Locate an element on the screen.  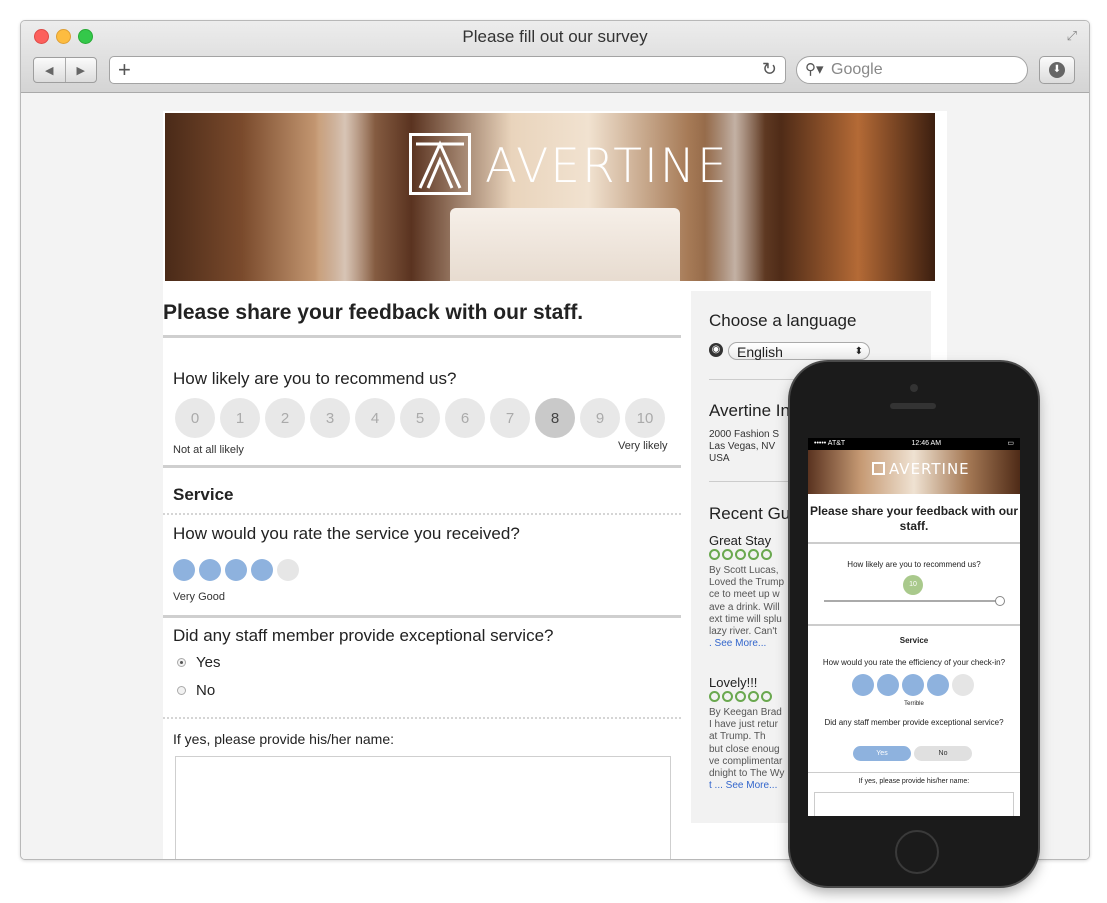
speaker-grille is located at coordinates (913, 406).